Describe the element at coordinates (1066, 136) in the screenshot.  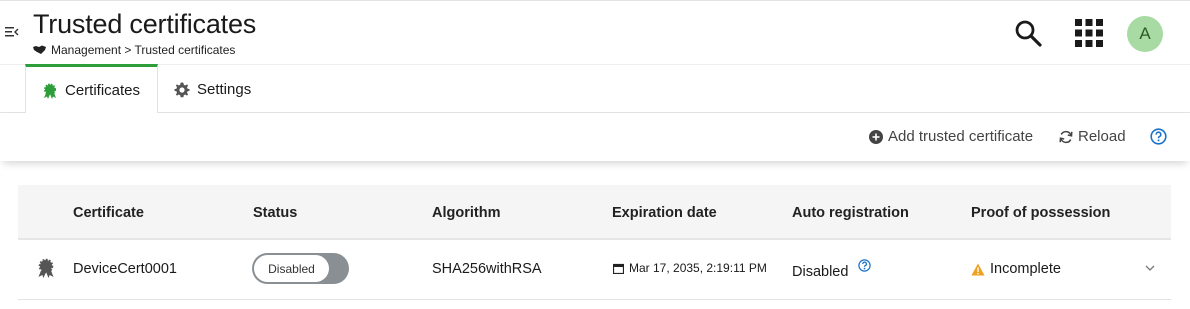
I see `reload-icon` at that location.